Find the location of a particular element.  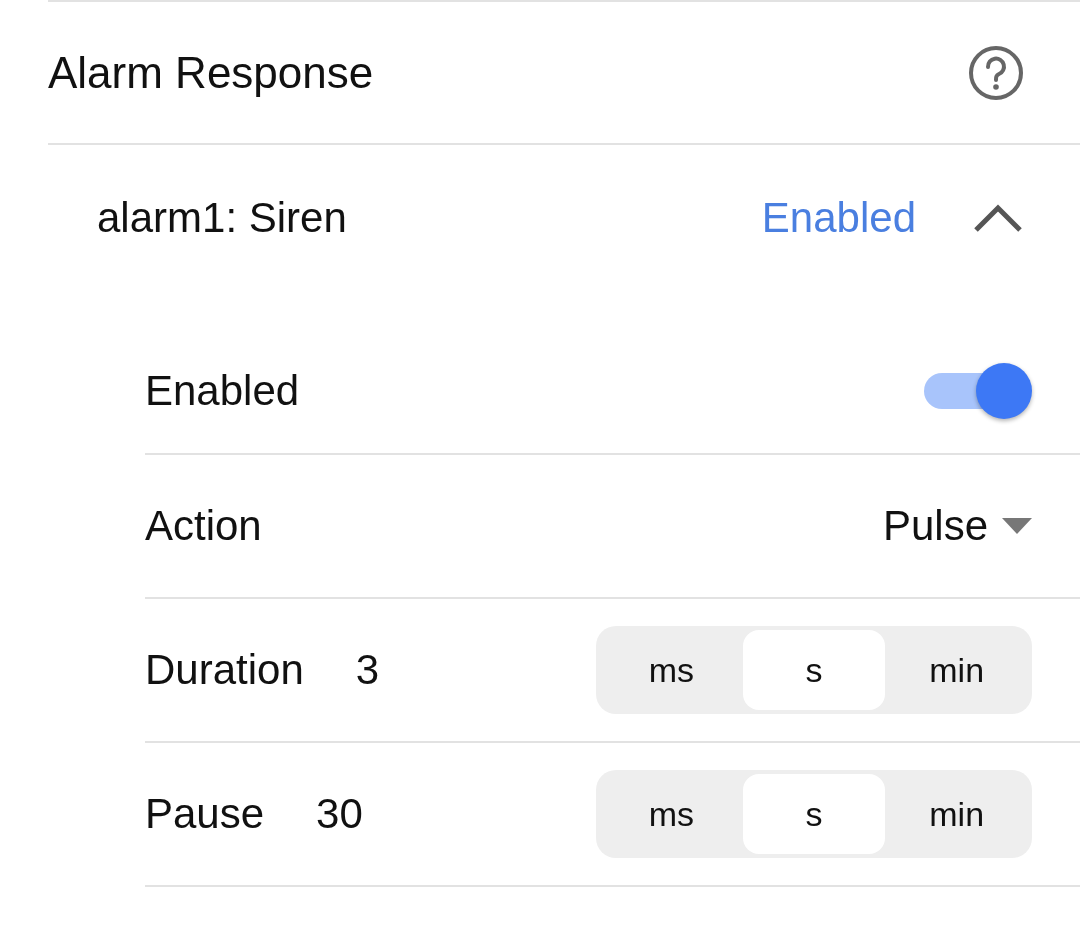

setting-label: Enabled is located at coordinates (222, 391).